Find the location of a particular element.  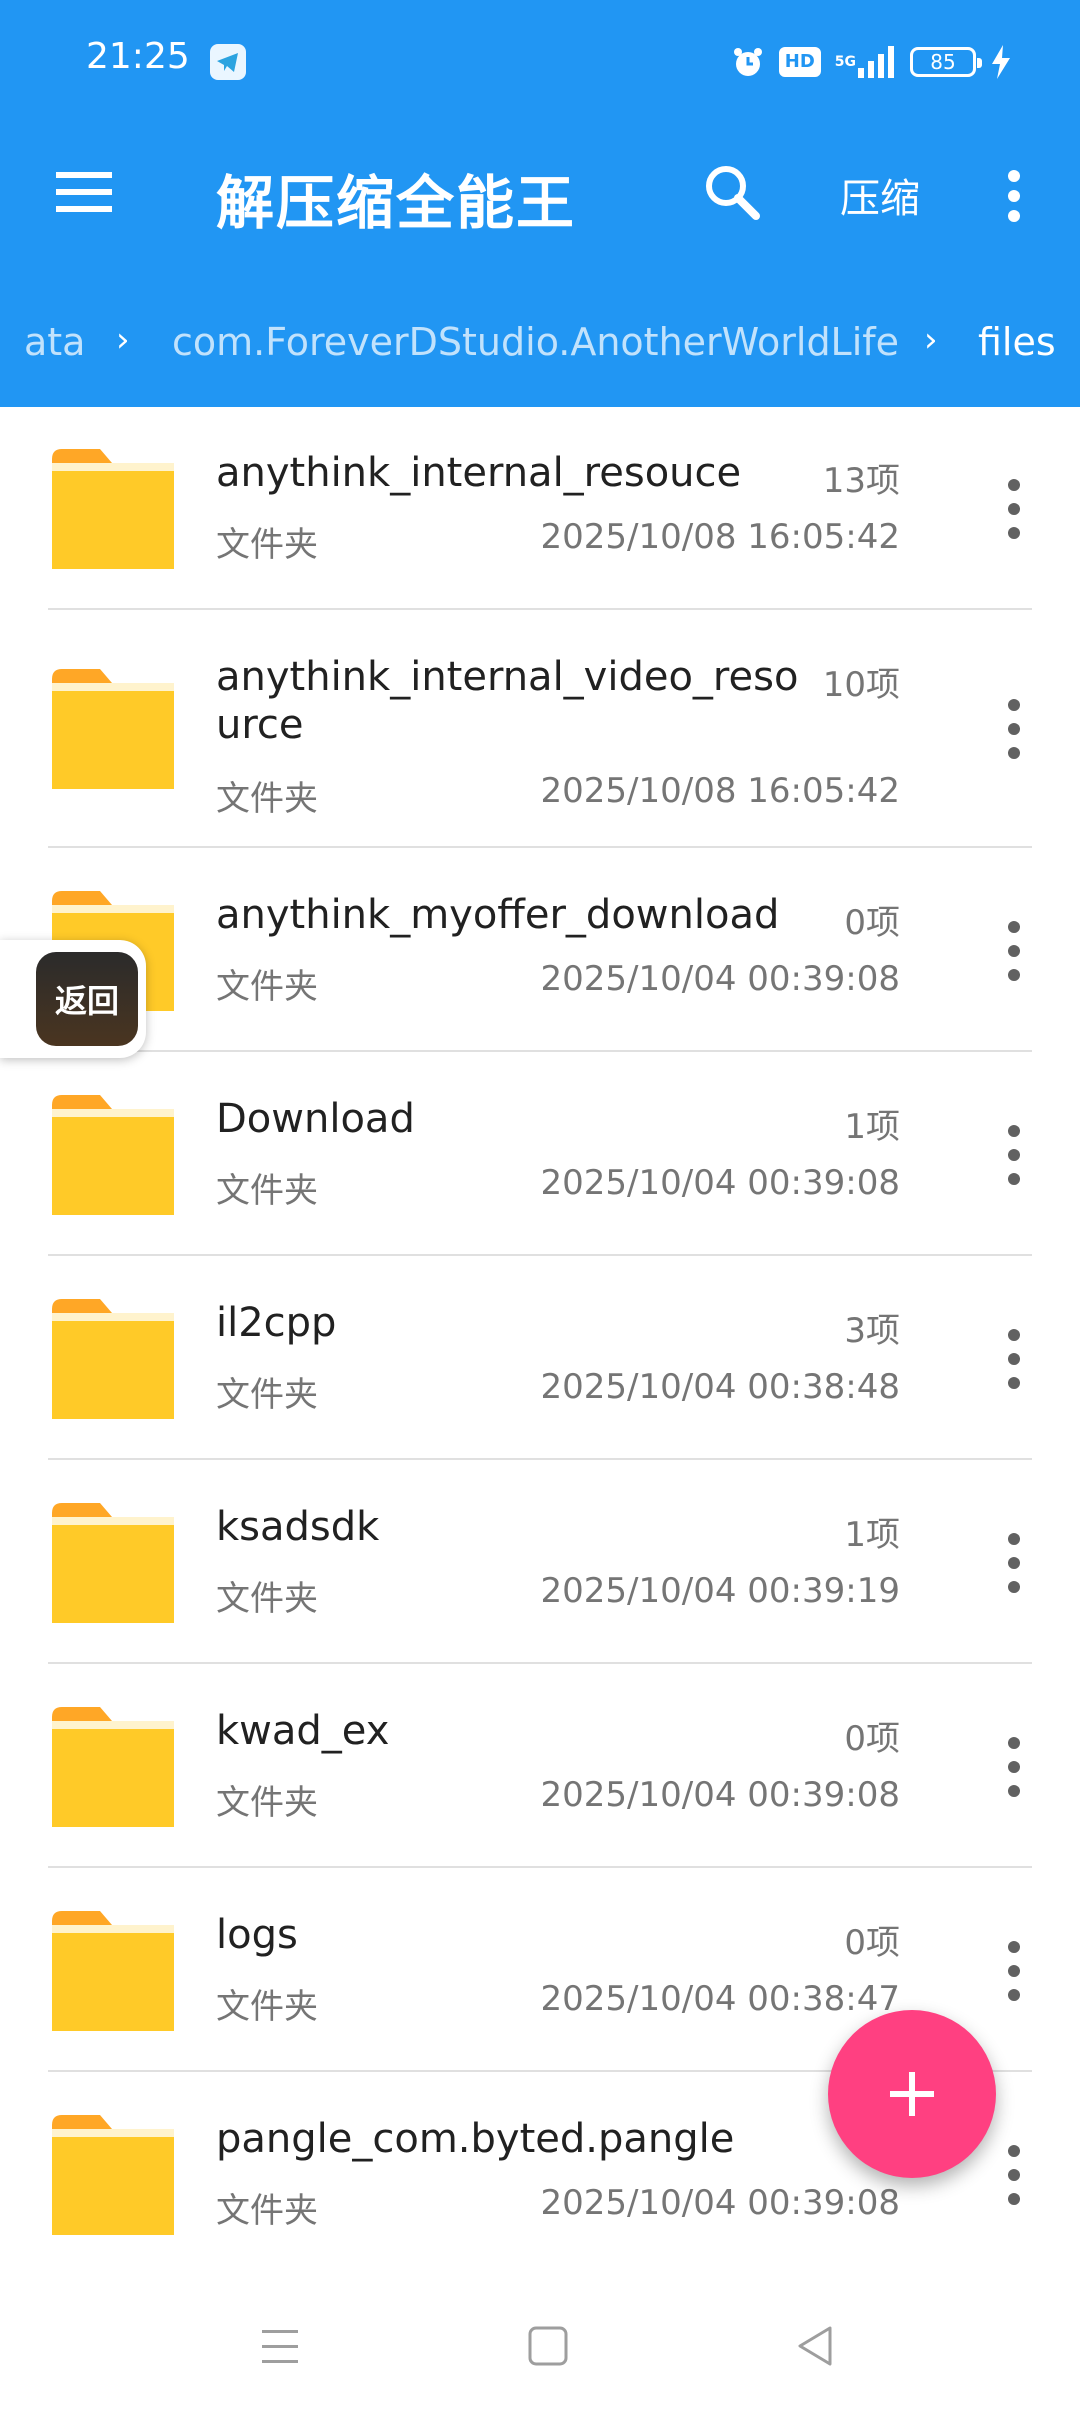

modified-date: 2025/10/04 00:39:19 is located at coordinates (720, 1591).